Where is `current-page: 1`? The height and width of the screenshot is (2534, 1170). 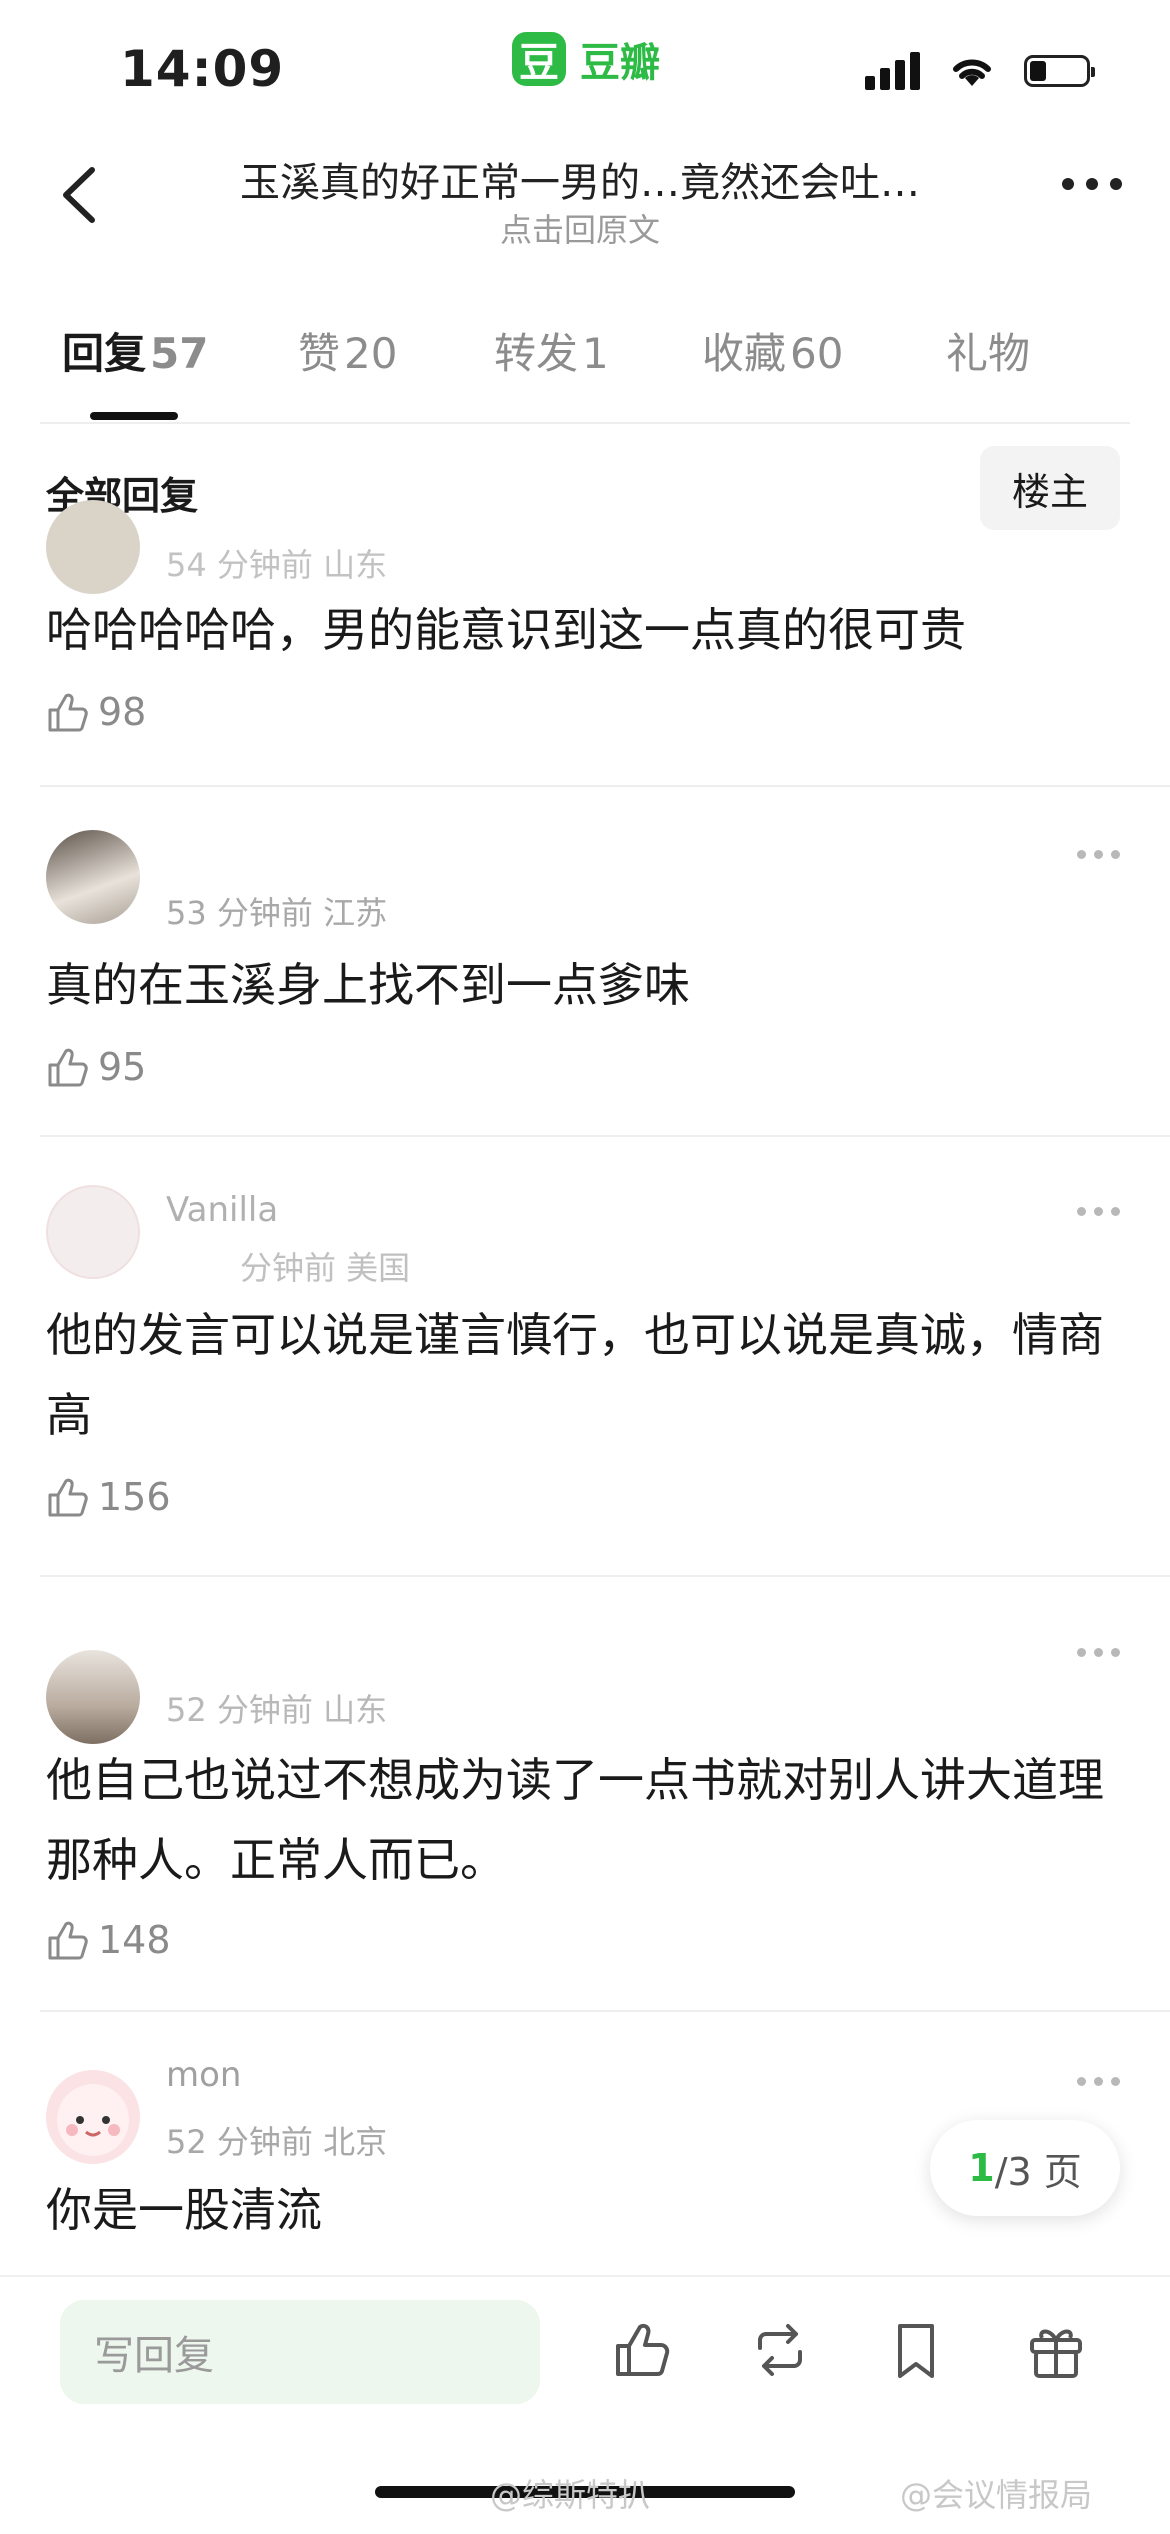 current-page: 1 is located at coordinates (981, 2168).